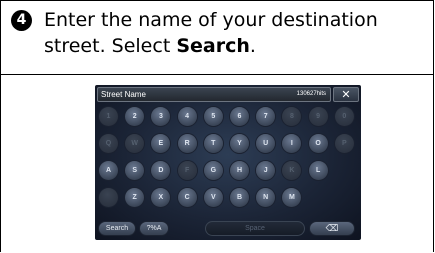  I want to click on key-j: J, so click(266, 170).